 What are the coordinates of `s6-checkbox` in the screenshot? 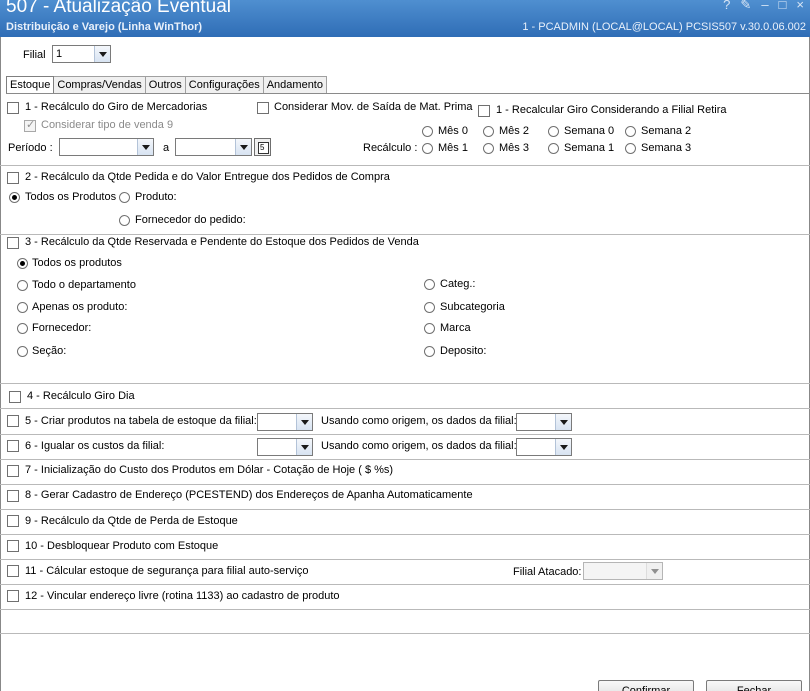 It's located at (13, 446).